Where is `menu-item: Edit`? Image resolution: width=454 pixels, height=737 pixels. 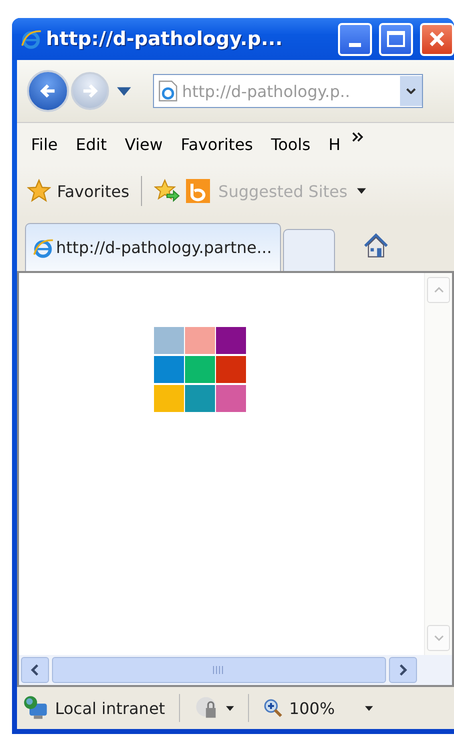
menu-item: Edit is located at coordinates (91, 144).